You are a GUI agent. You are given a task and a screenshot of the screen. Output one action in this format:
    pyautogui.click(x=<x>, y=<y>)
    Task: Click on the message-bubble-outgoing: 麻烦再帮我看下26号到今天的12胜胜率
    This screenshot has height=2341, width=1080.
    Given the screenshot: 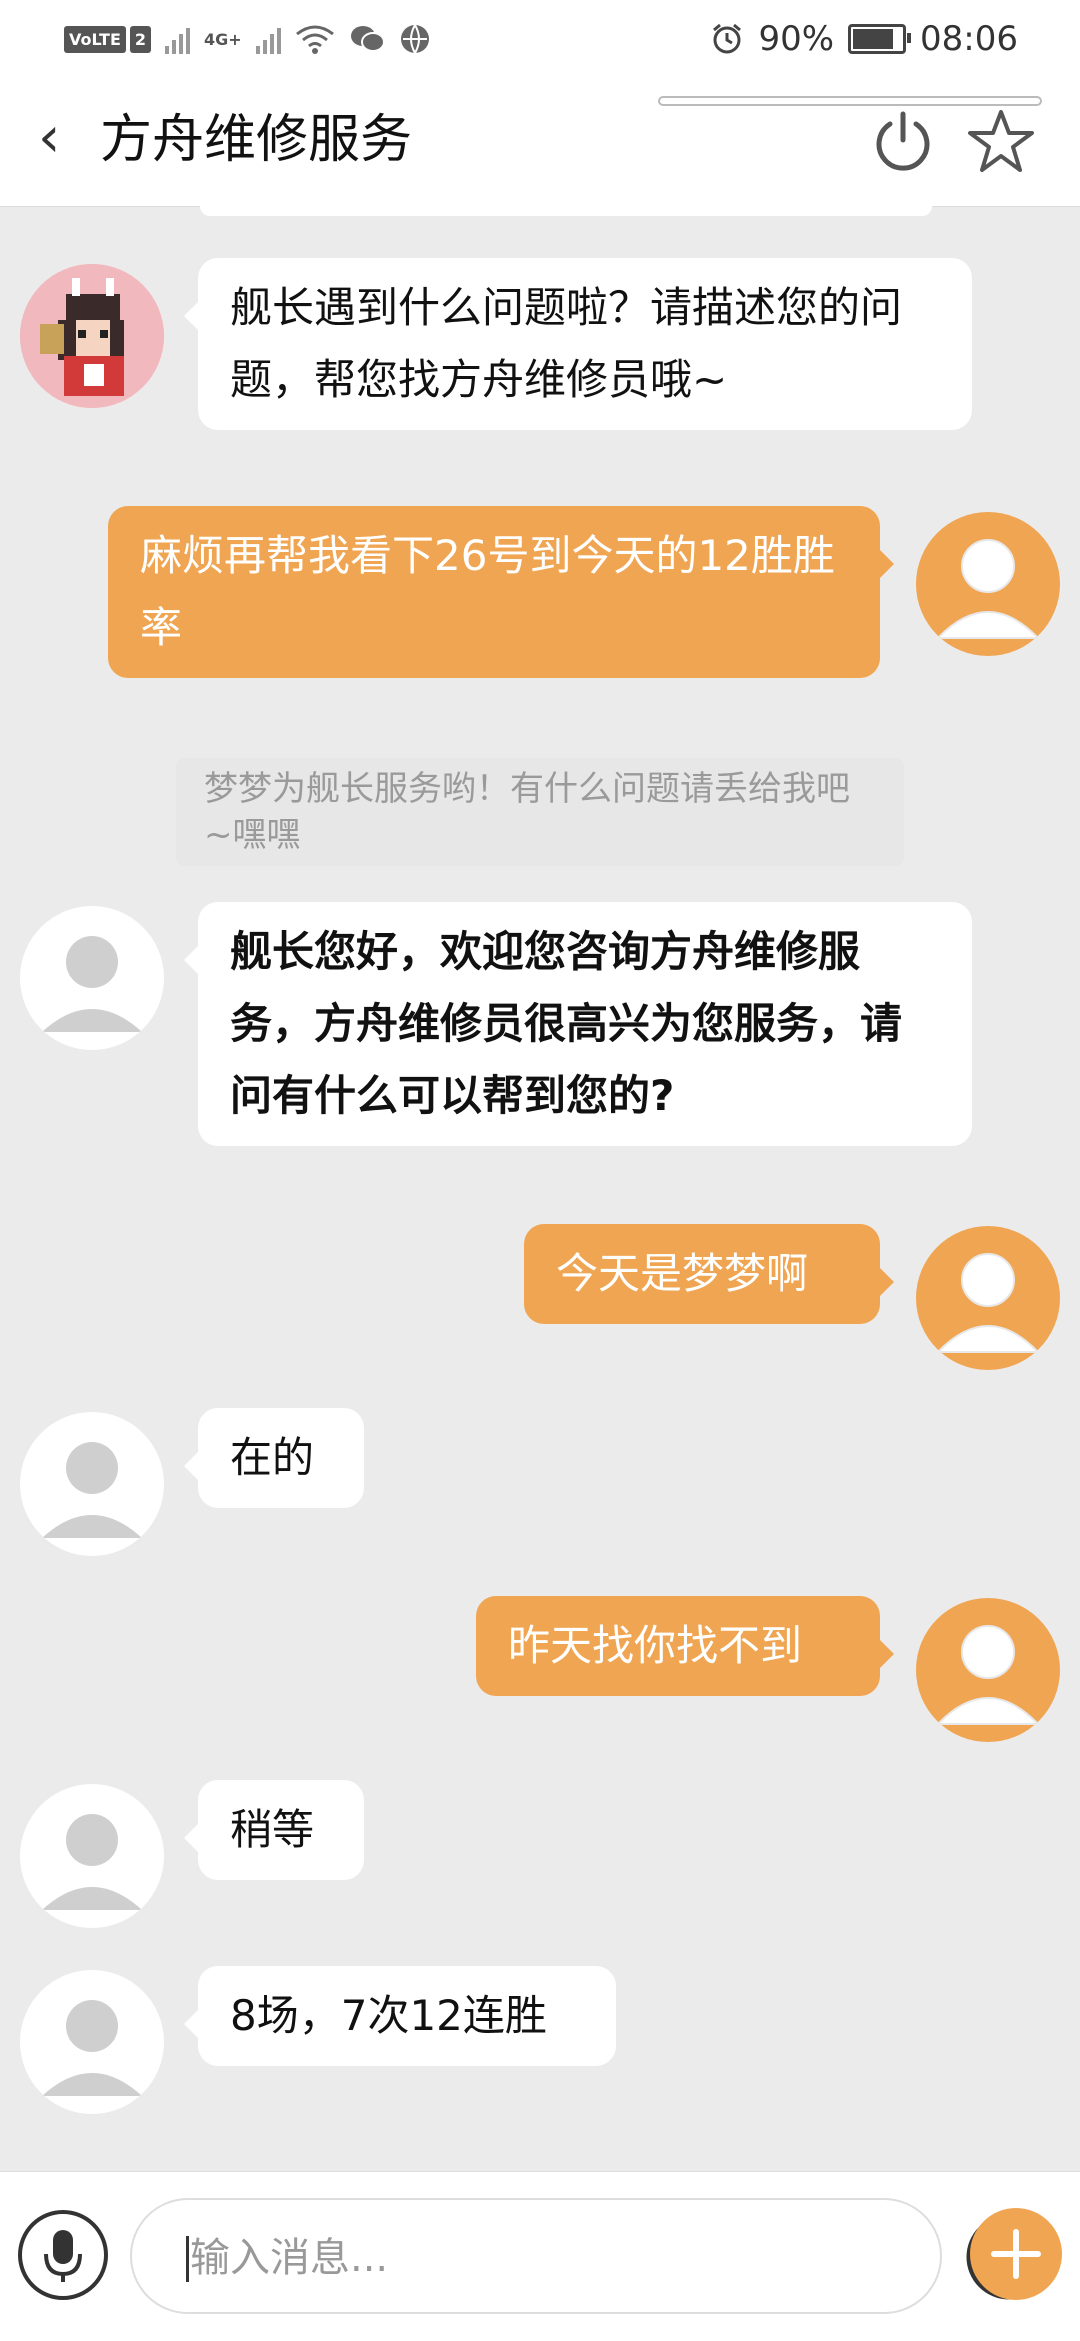 What is the action you would take?
    pyautogui.click(x=501, y=592)
    